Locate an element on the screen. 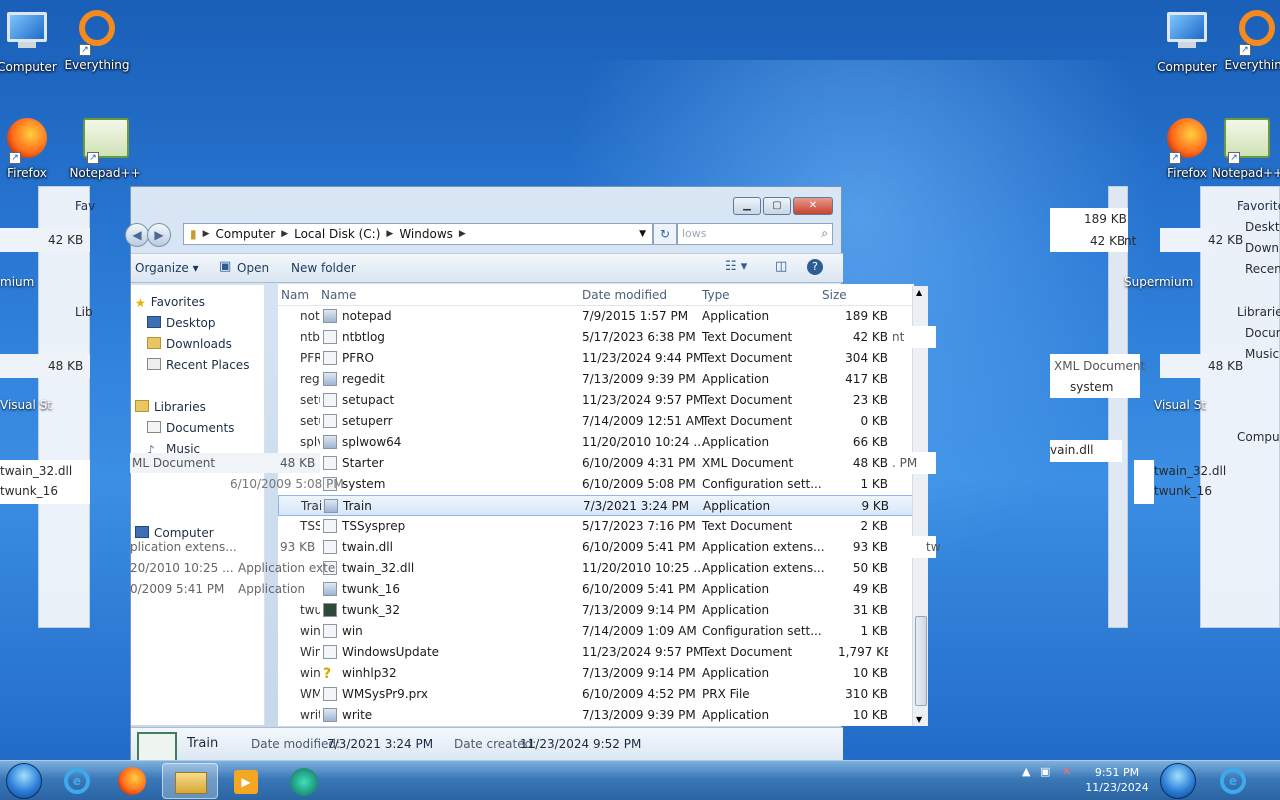 This screenshot has width=1280, height=800. scroll-down-icon: ▼ is located at coordinates (919, 719).